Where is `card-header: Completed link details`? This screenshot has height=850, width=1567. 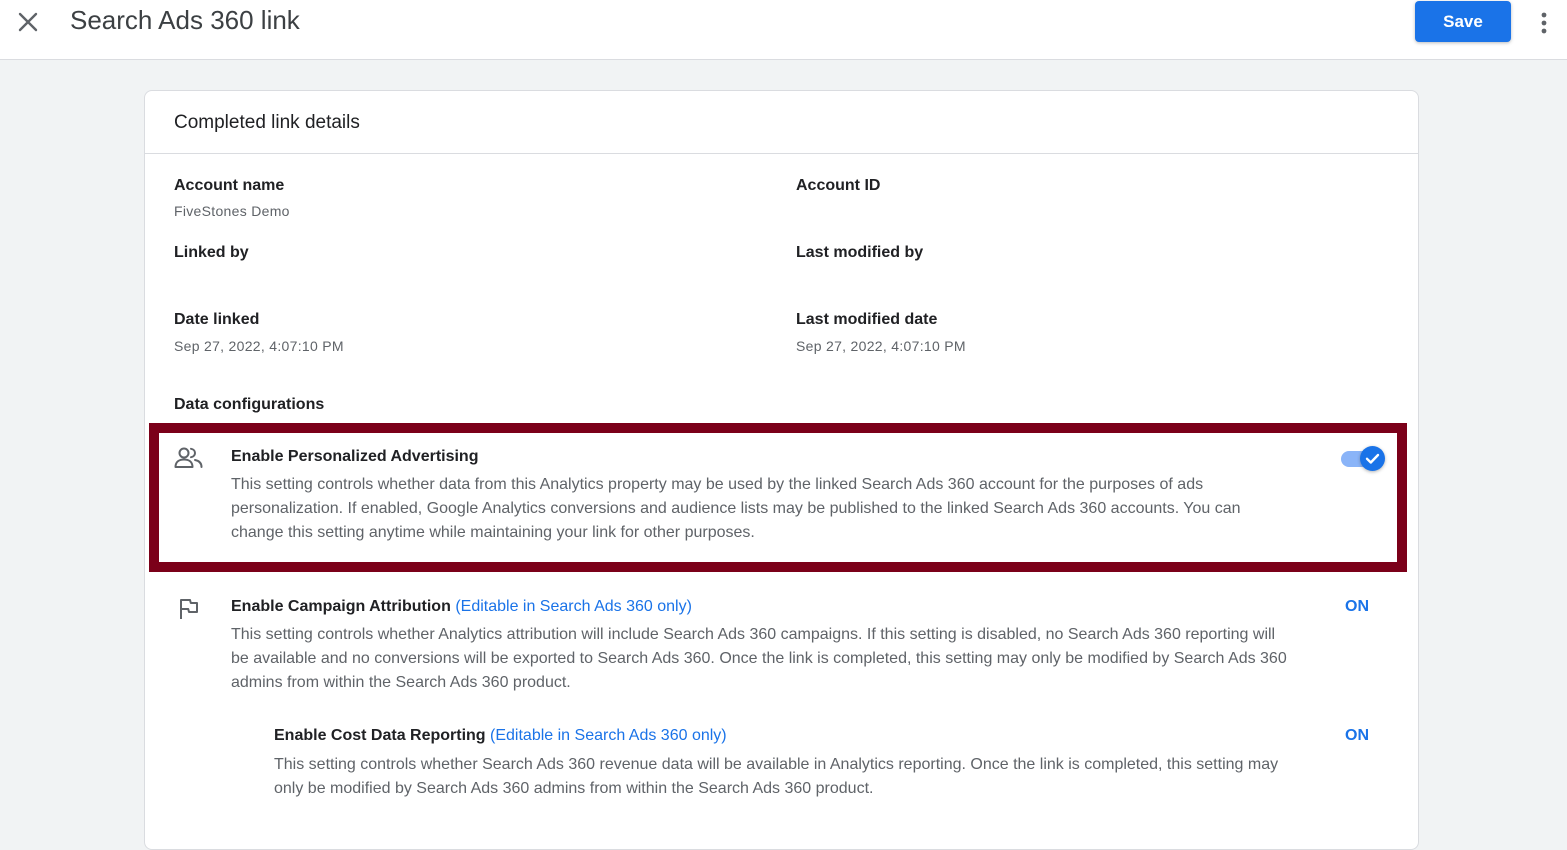 card-header: Completed link details is located at coordinates (781, 122).